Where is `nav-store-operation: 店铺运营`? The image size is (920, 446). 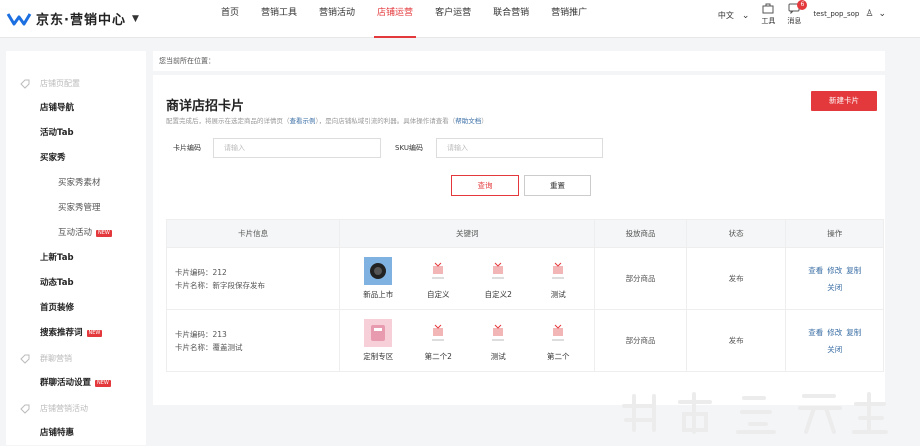
nav-store-operation: 店铺运营 is located at coordinates (395, 19).